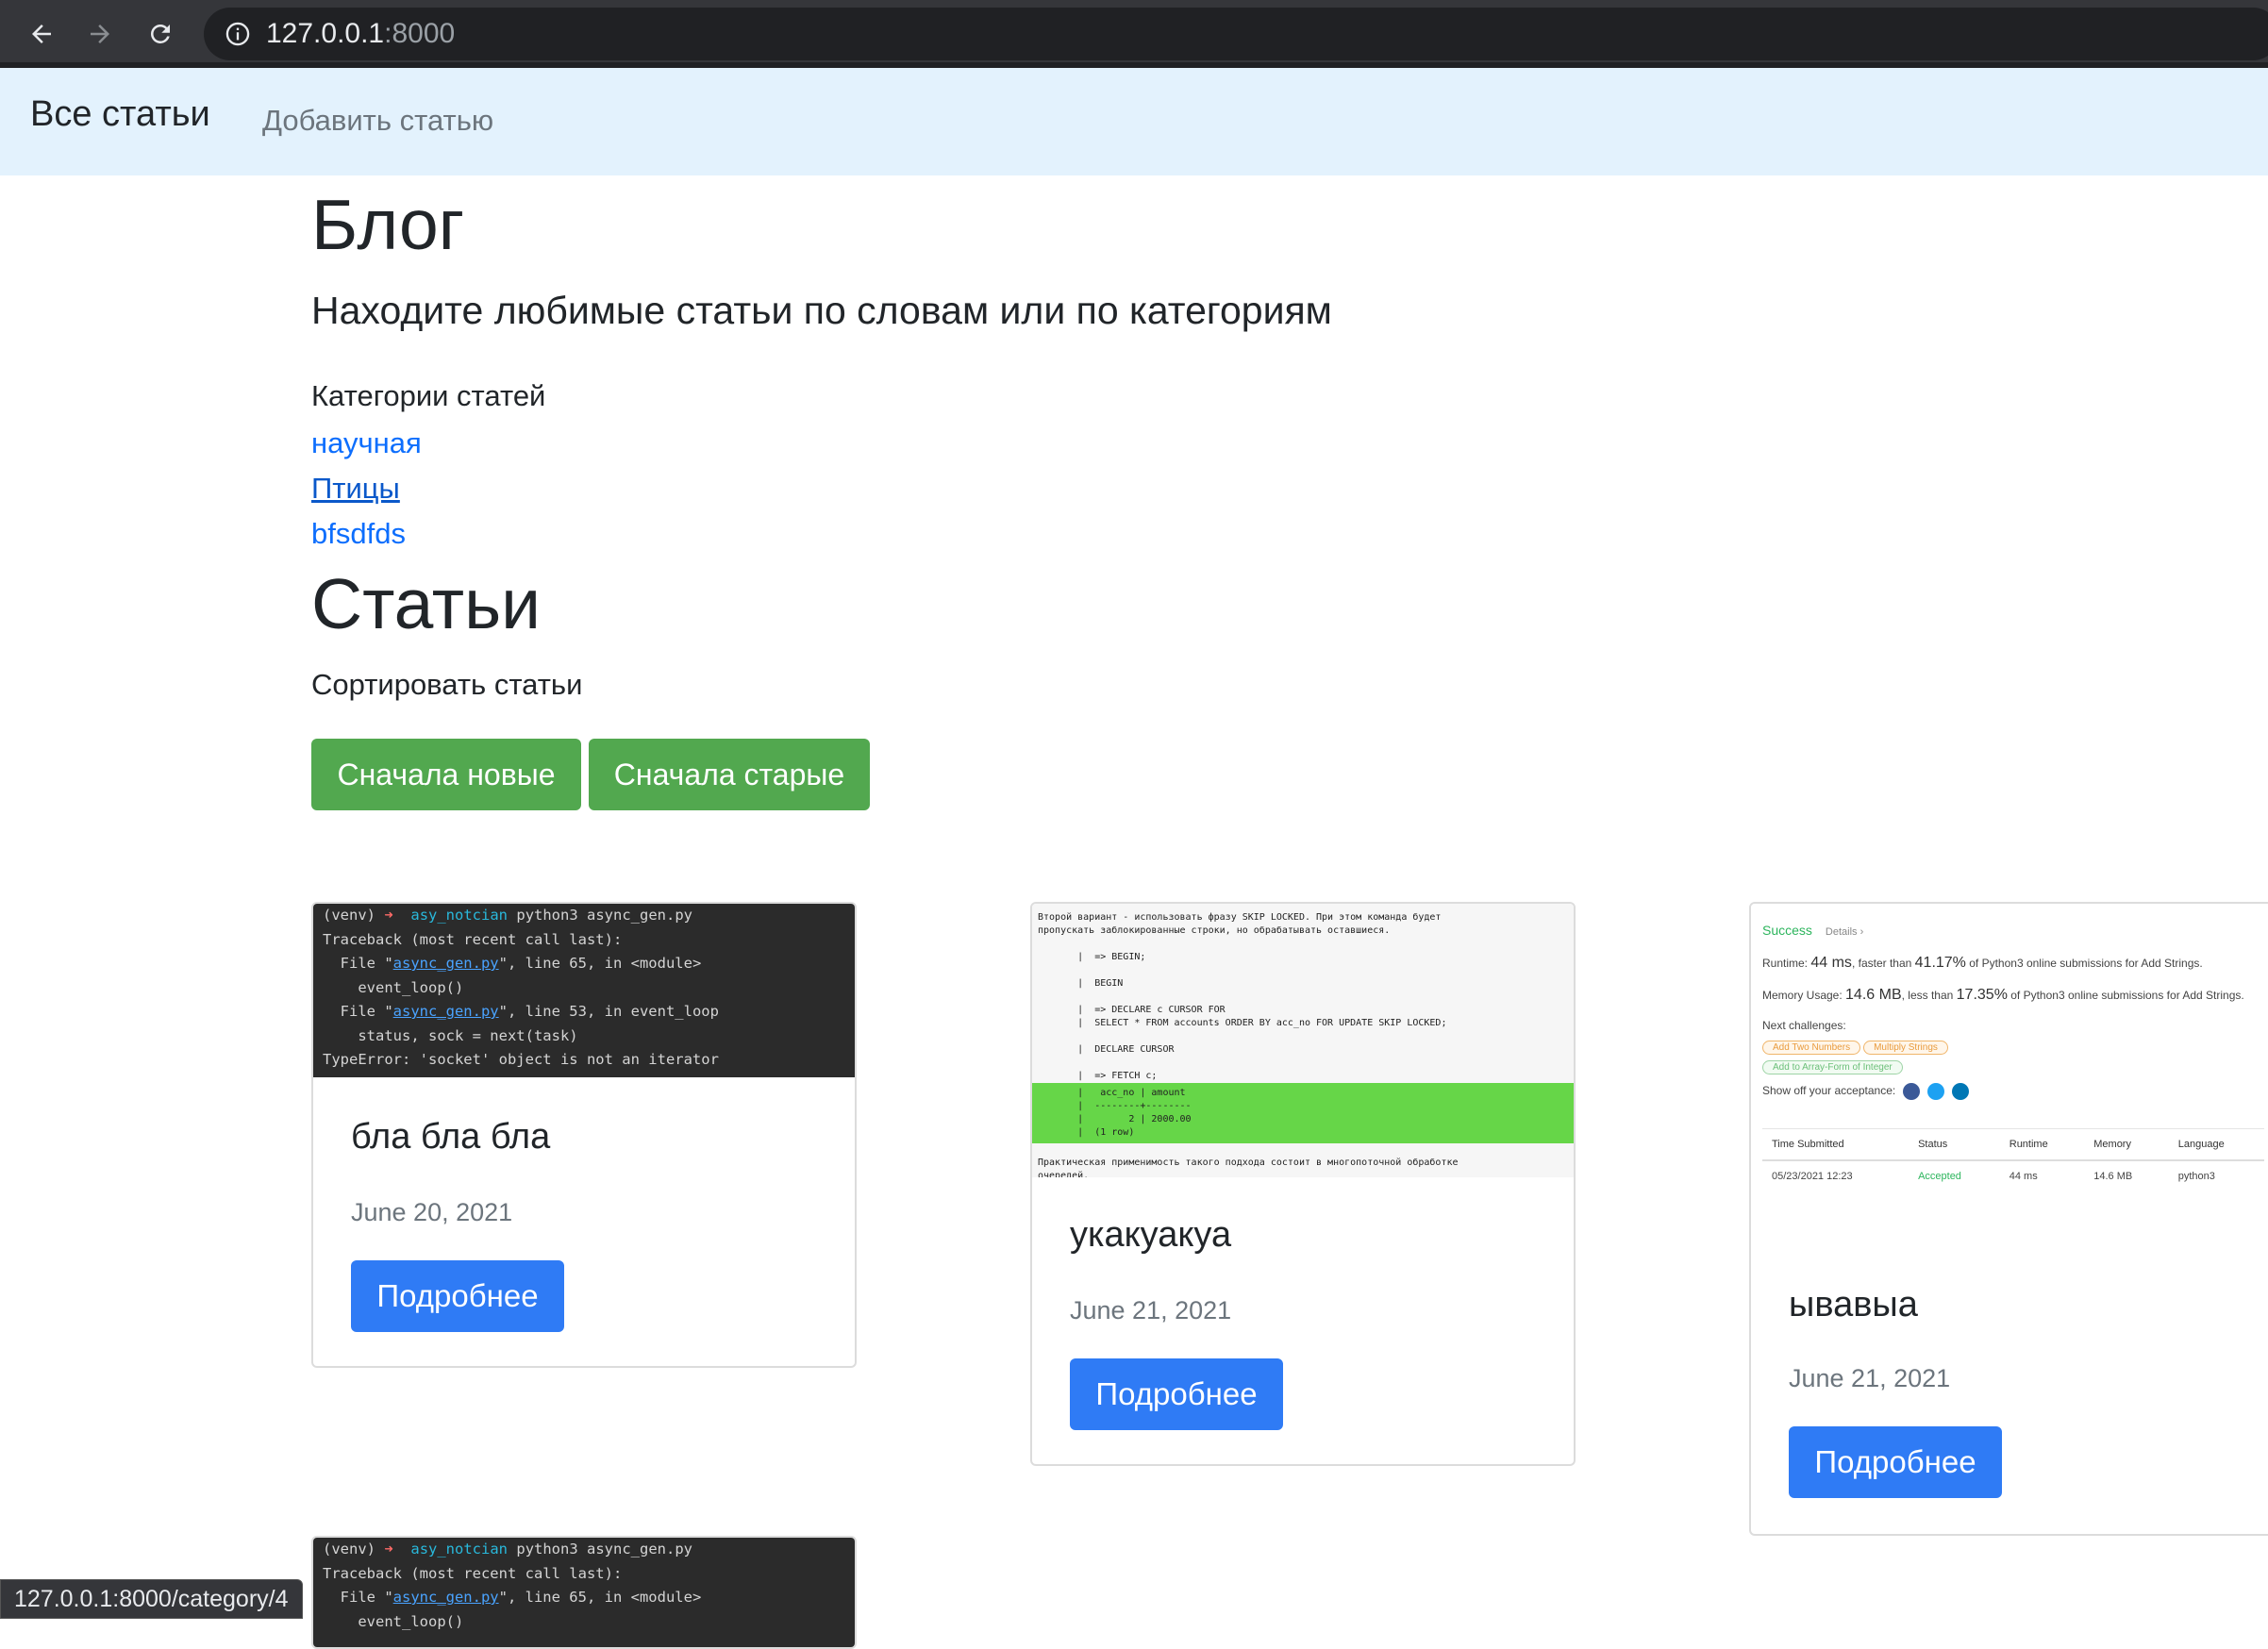 The image size is (2268, 1649). I want to click on lc-cell: 14.6 MB, so click(2126, 1175).